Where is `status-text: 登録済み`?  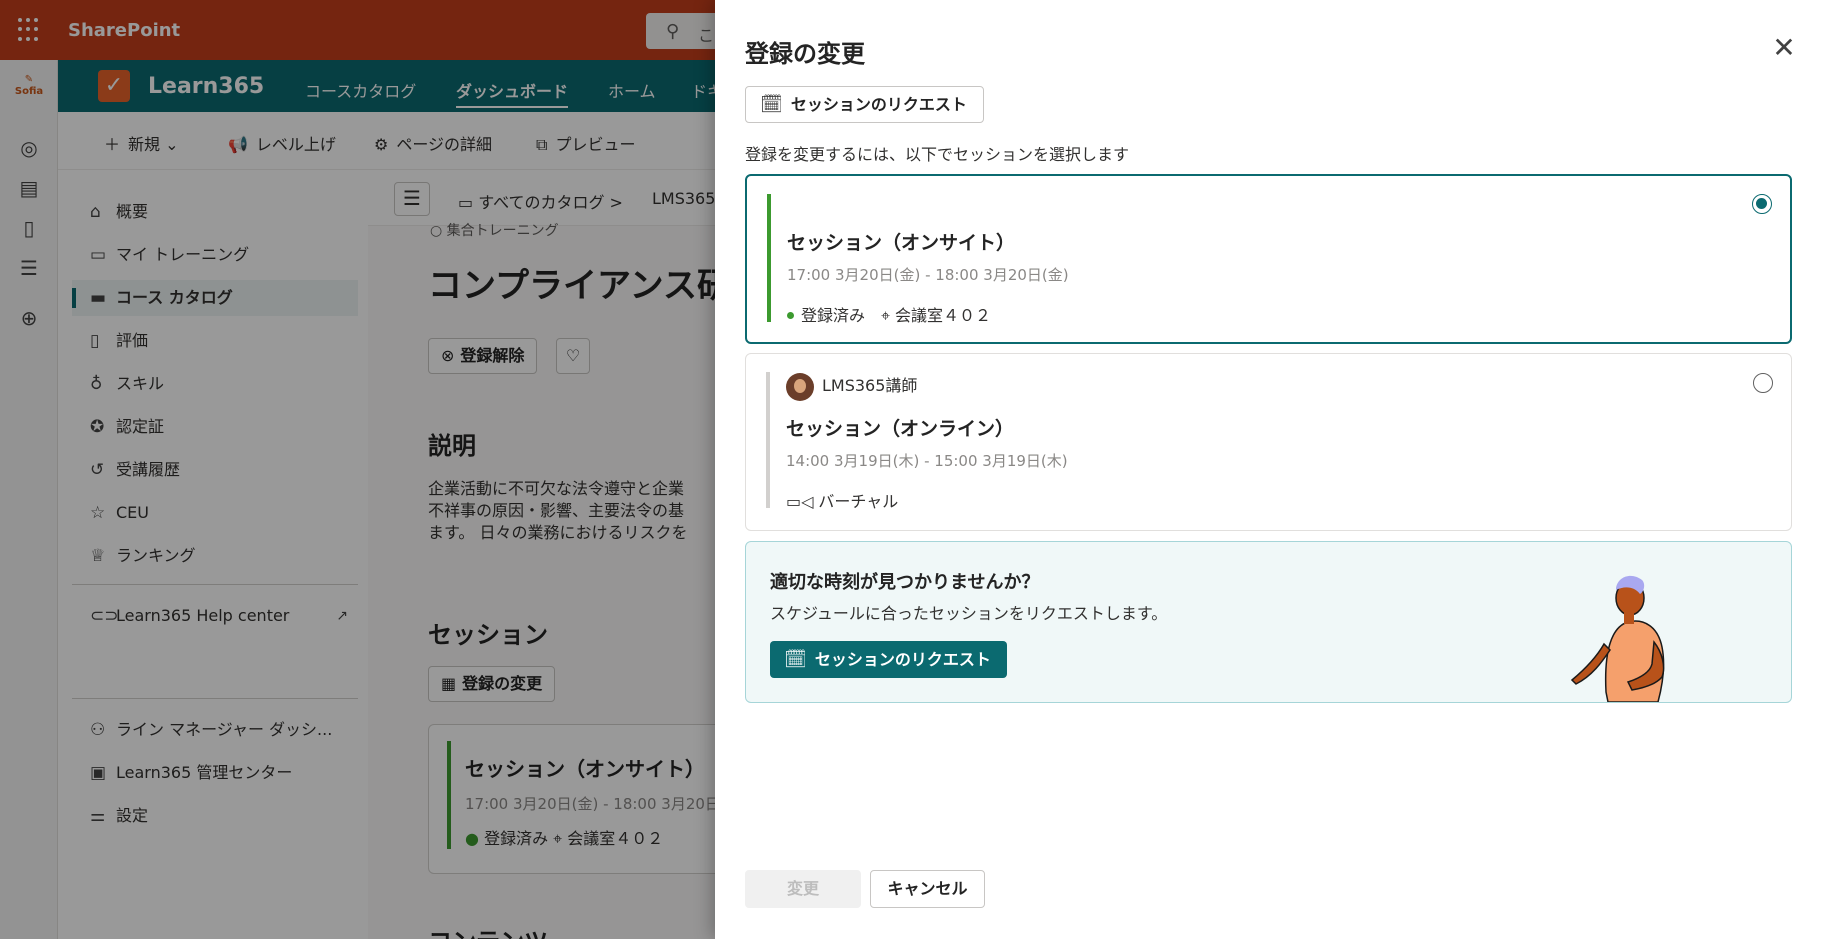 status-text: 登録済み is located at coordinates (833, 315).